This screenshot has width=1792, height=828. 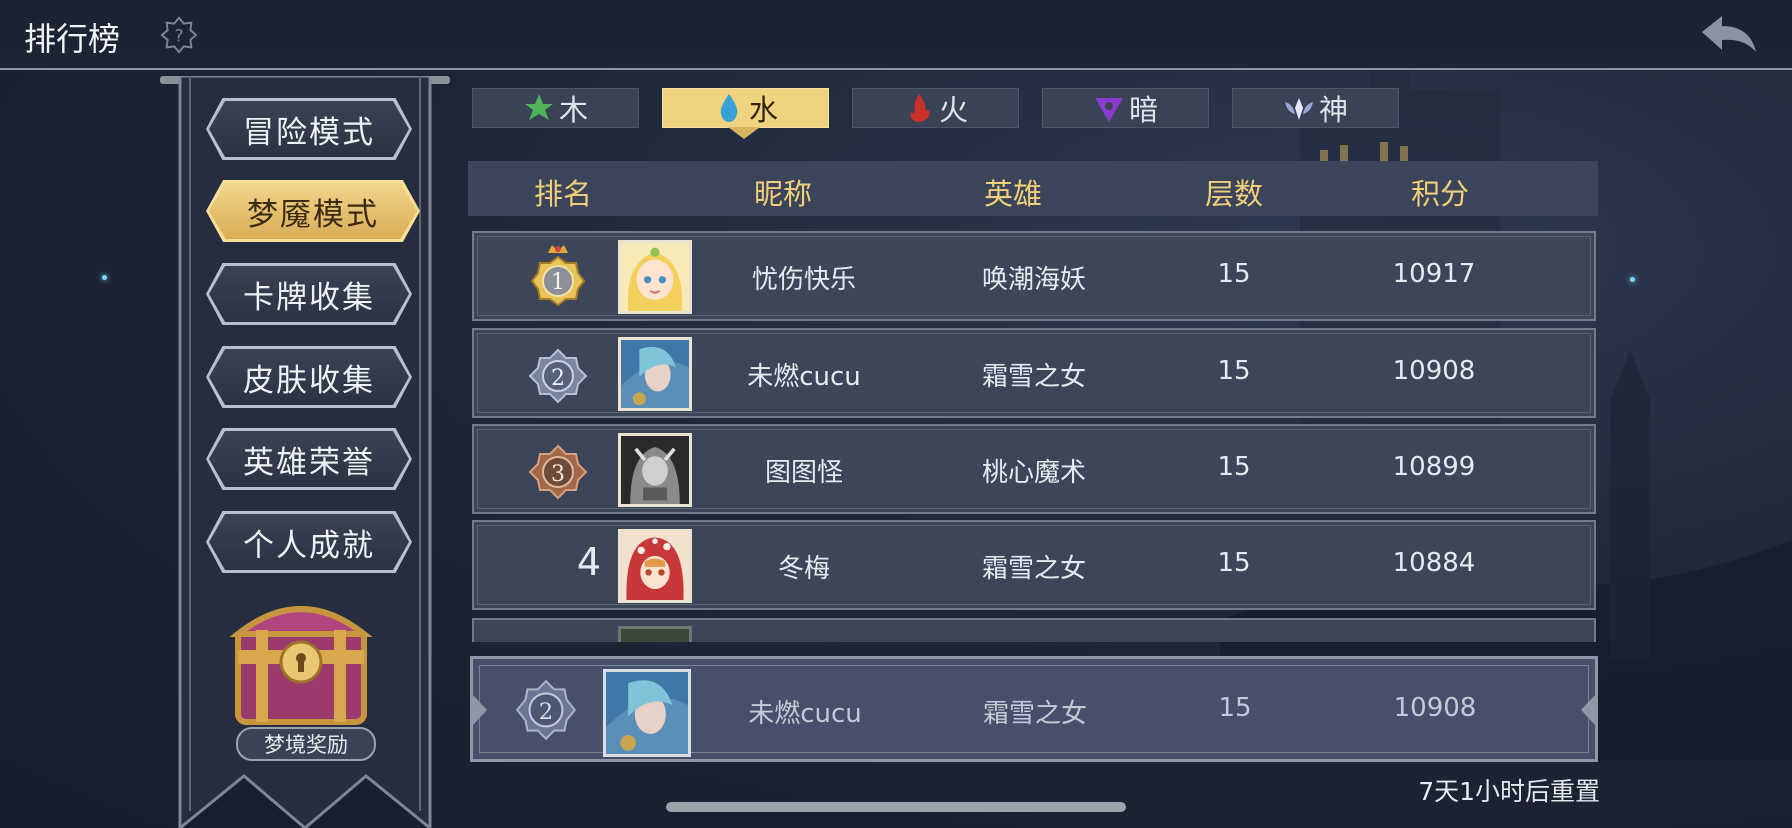 I want to click on top-bar: 排行榜 ?, so click(x=896, y=35).